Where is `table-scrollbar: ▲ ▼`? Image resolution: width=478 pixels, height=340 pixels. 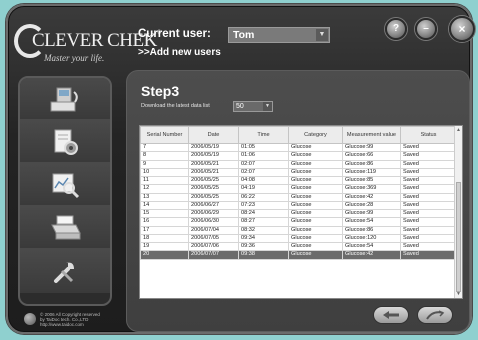 table-scrollbar: ▲ ▼ is located at coordinates (458, 212).